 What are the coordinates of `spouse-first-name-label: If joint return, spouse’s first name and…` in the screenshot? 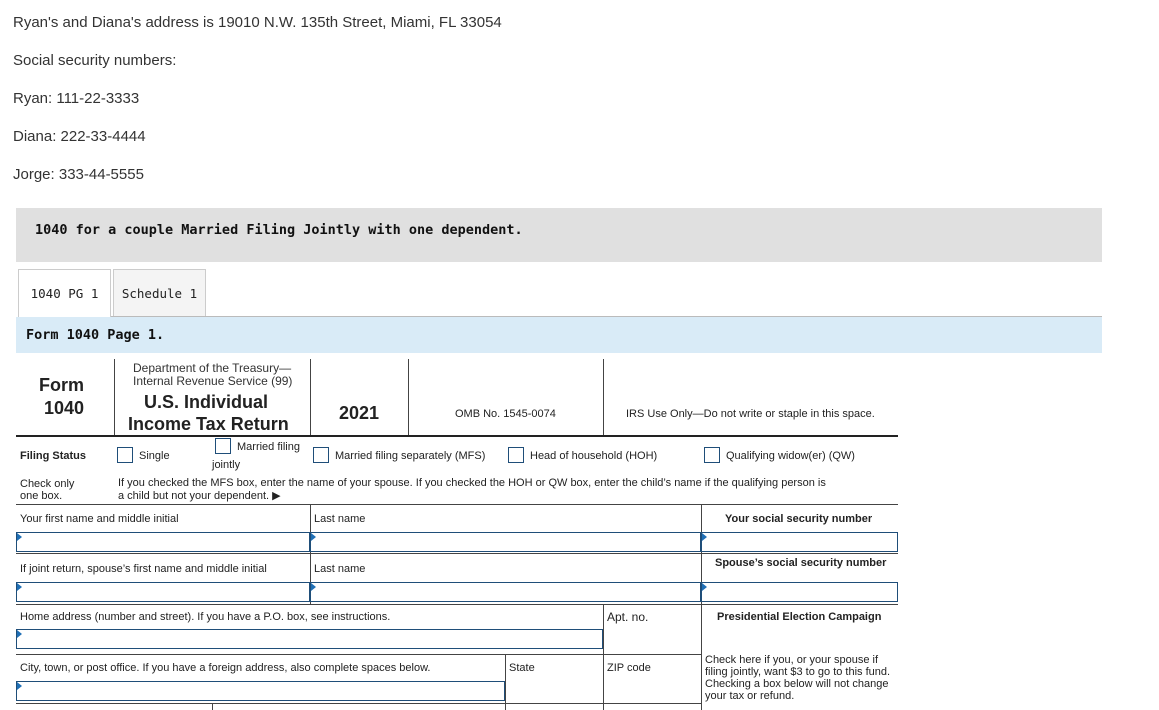 It's located at (143, 569).